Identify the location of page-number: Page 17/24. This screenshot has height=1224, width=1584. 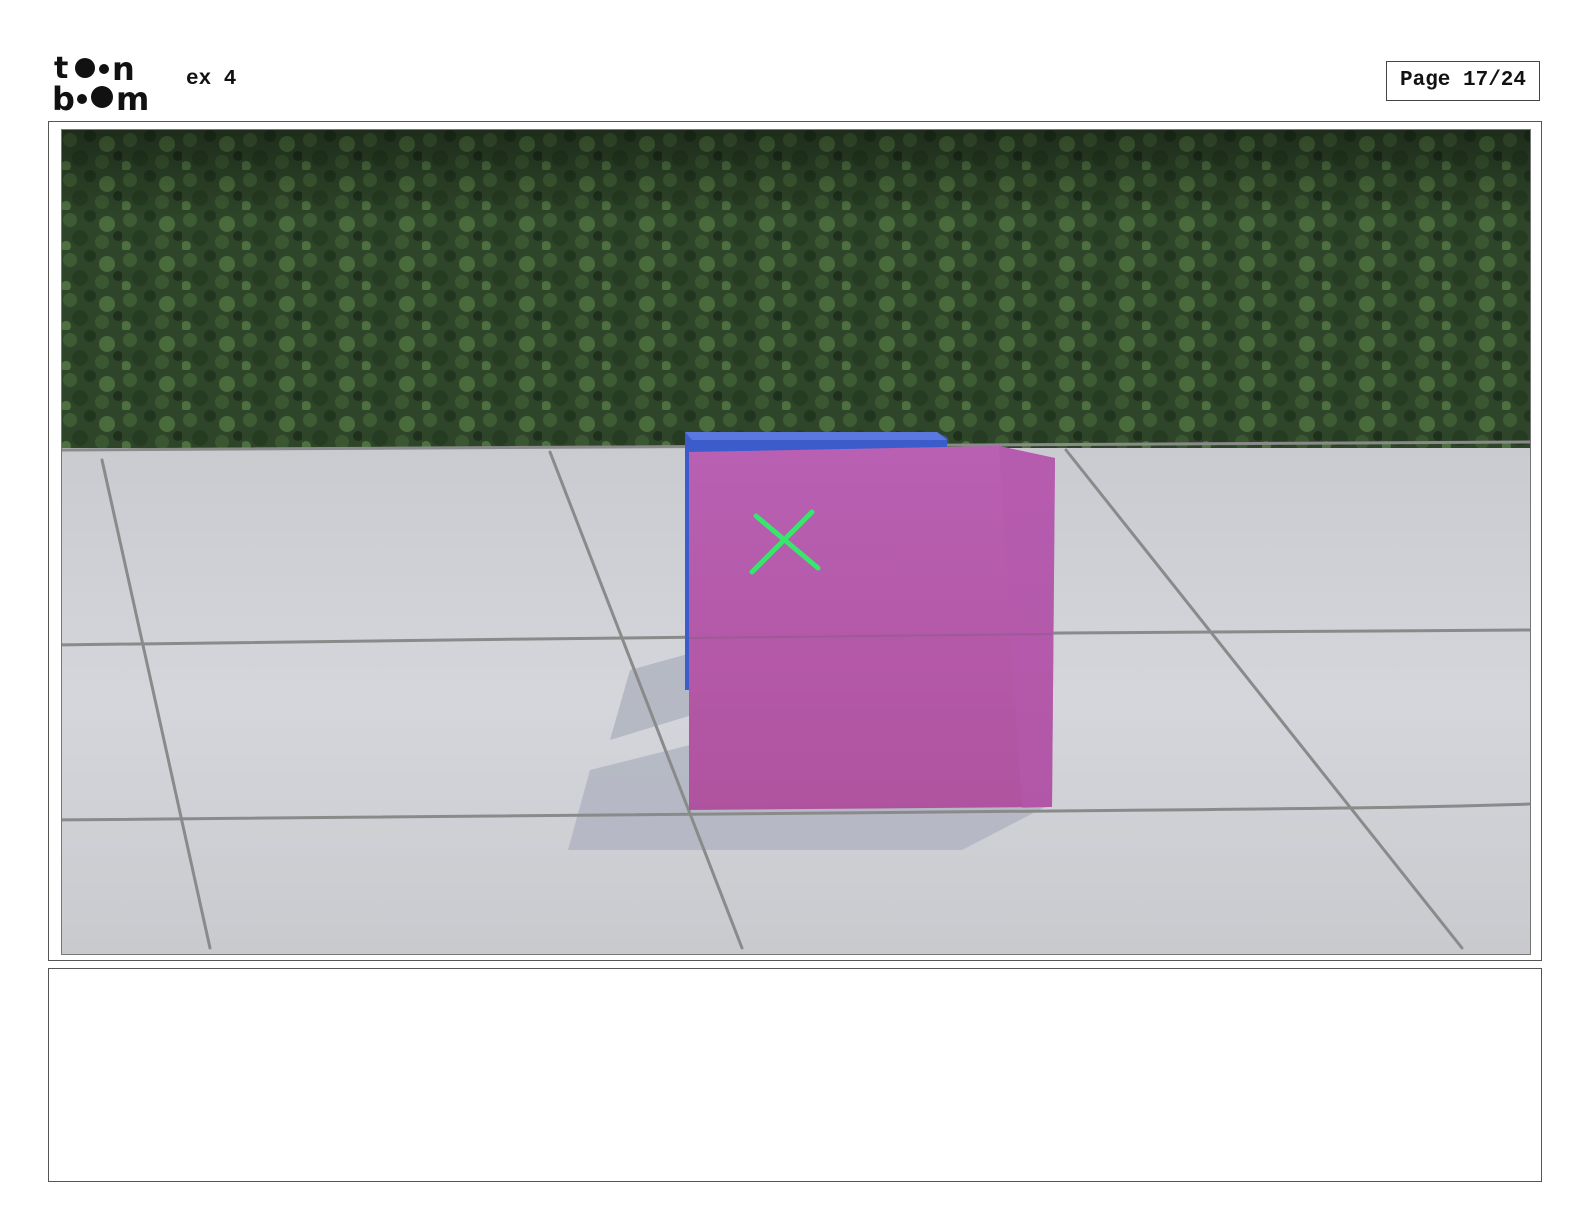
(1463, 81).